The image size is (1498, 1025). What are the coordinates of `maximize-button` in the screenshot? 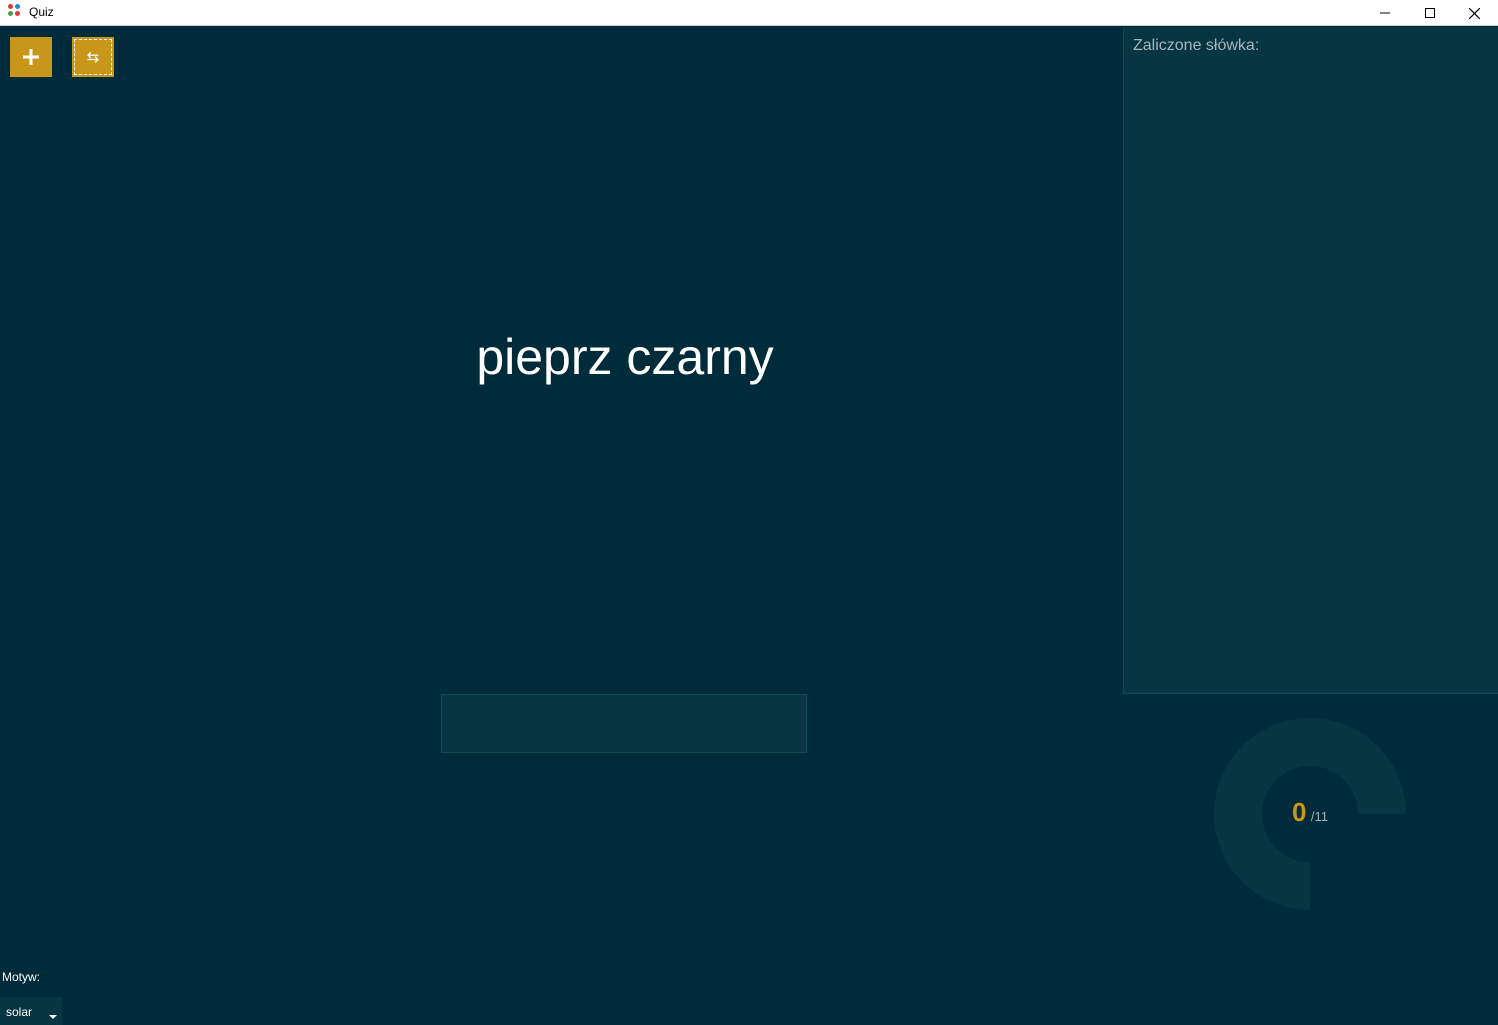 It's located at (1429, 13).